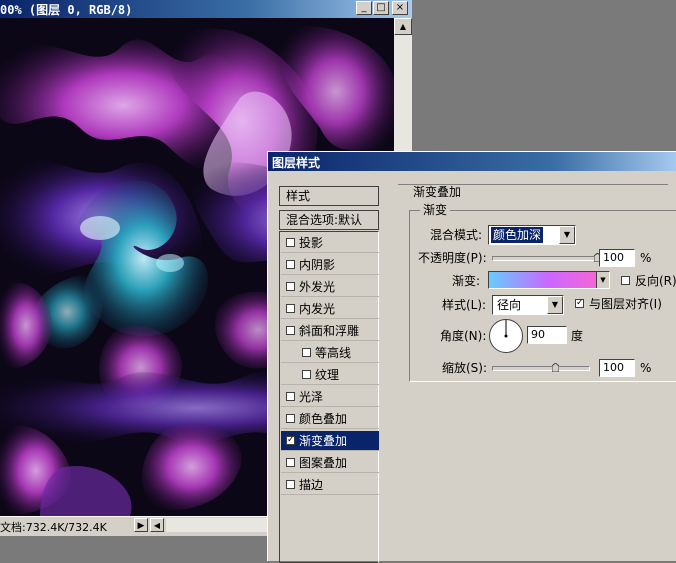 This screenshot has height=563, width=676. I want to click on style-item: 外发光, so click(330, 287).